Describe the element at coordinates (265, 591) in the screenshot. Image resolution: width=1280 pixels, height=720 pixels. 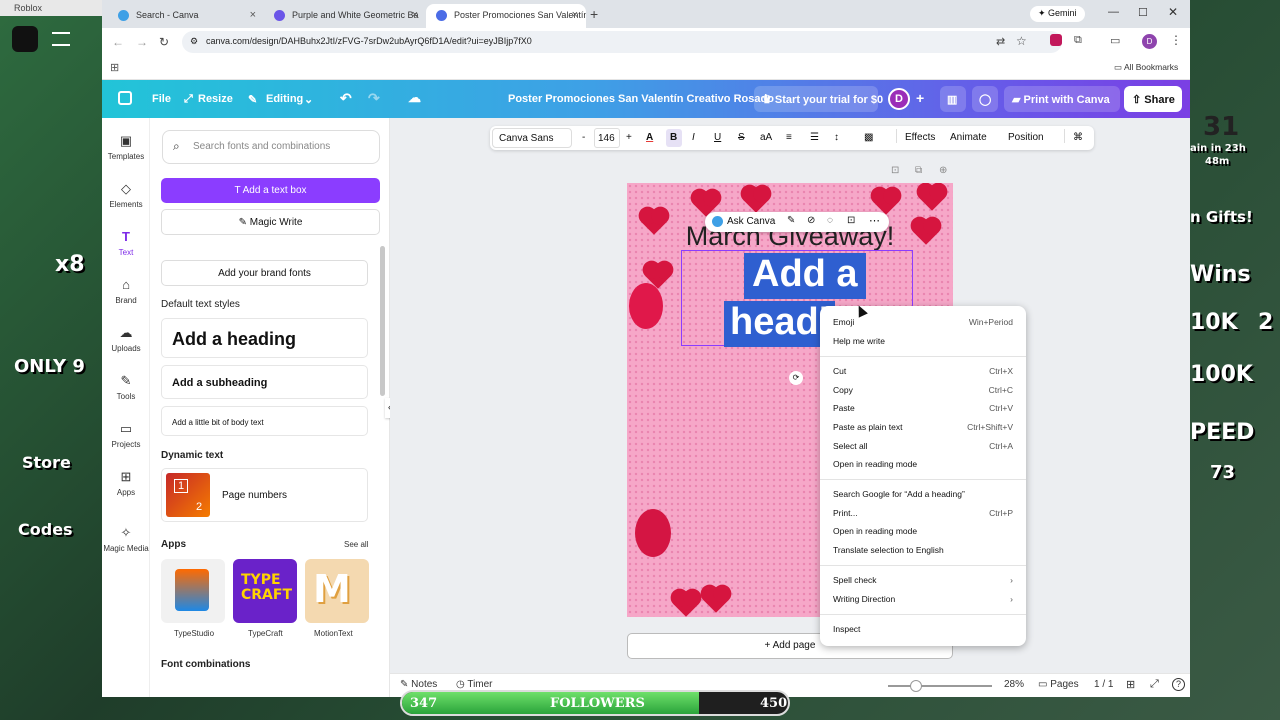
I see `app-typecraft-tile: TYPE CRAFT` at that location.